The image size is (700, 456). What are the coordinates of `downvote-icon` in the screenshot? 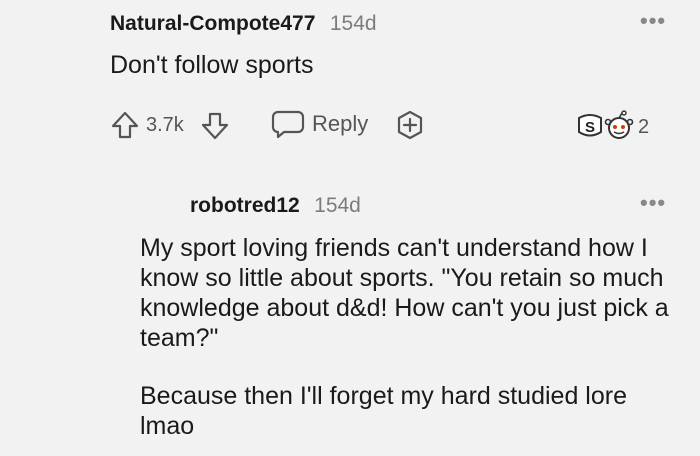 It's located at (215, 126).